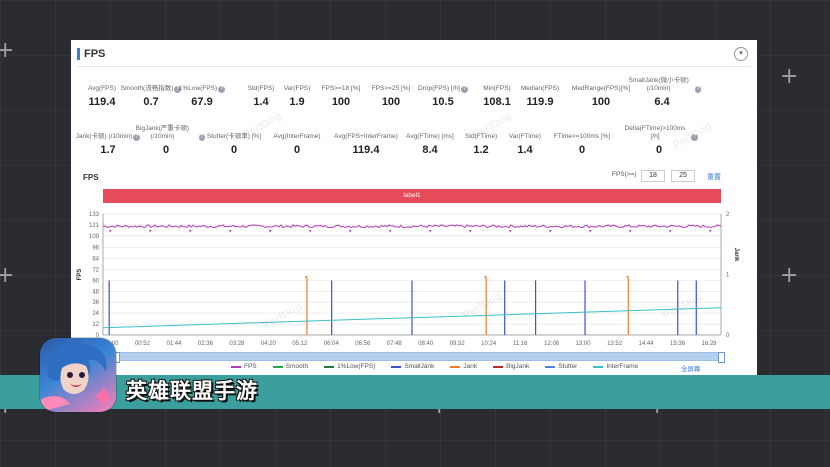 The height and width of the screenshot is (467, 830). What do you see at coordinates (601, 88) in the screenshot?
I see `metric-label-text: MedRange(FPS)[%]` at bounding box center [601, 88].